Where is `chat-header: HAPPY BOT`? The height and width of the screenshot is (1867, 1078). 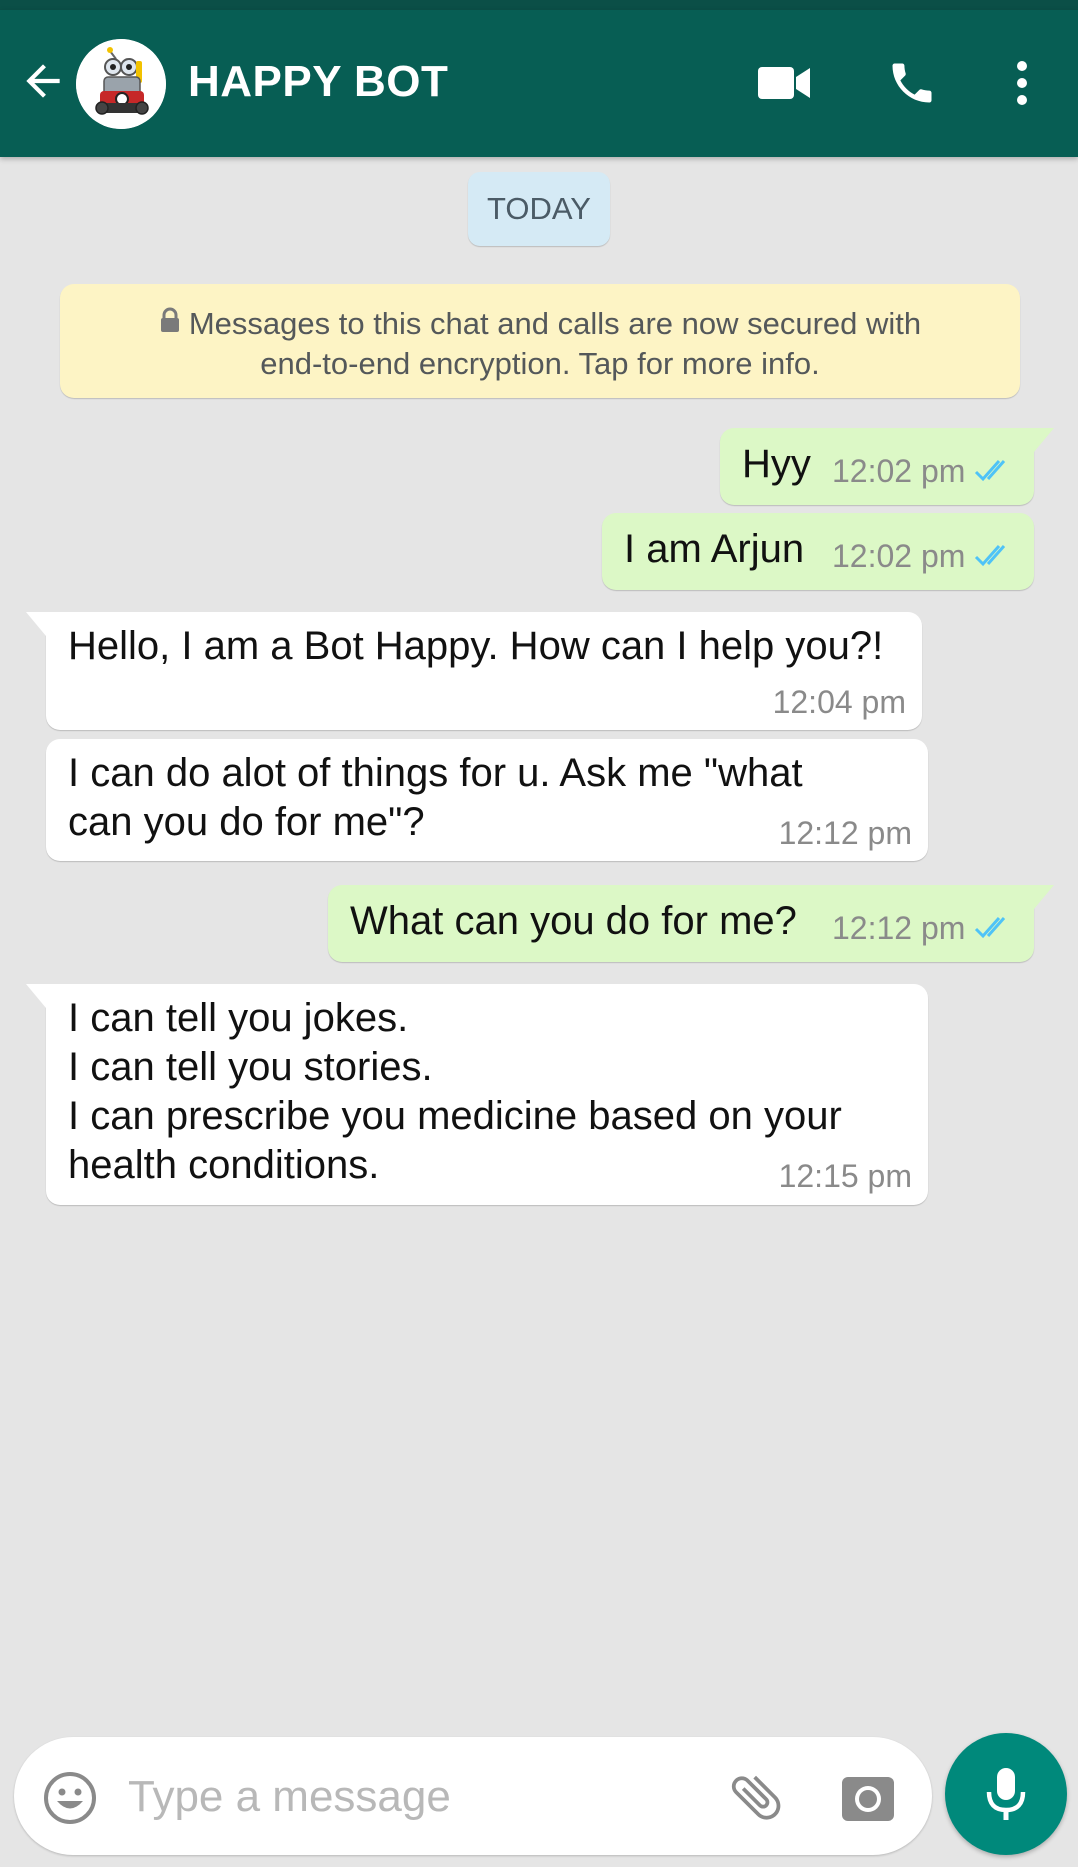
chat-header: HAPPY BOT is located at coordinates (539, 83).